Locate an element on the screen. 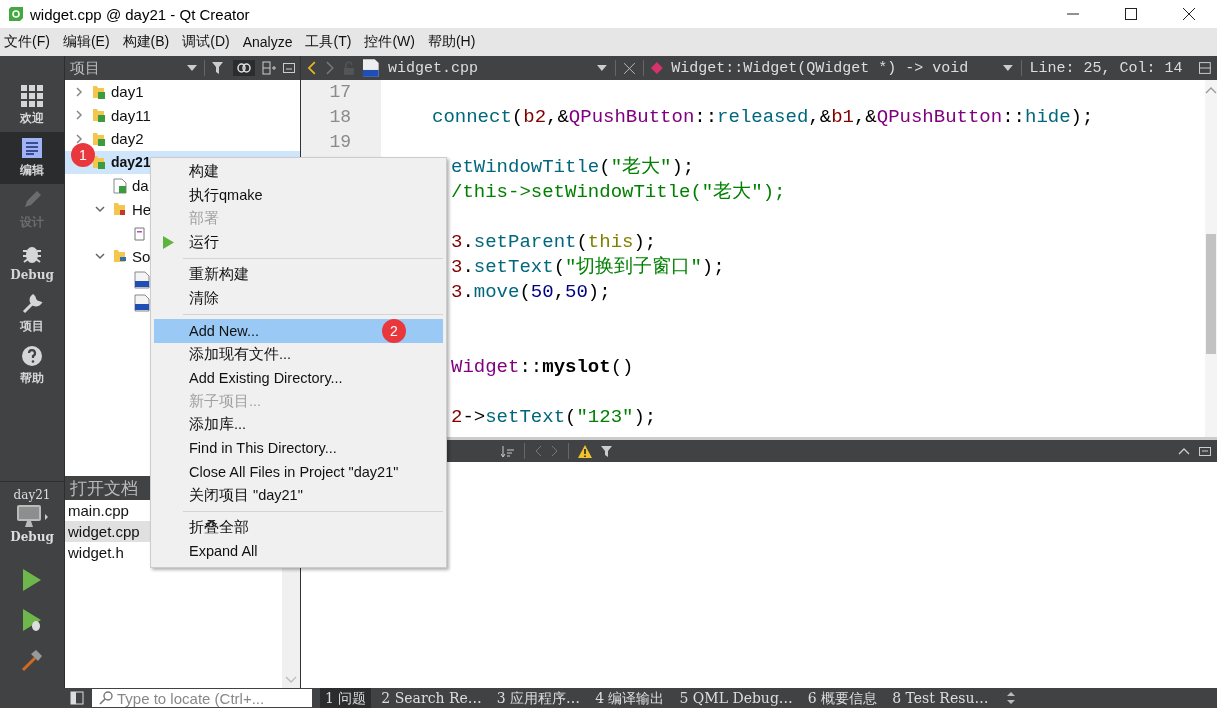  line-number: 18 is located at coordinates (340, 117).